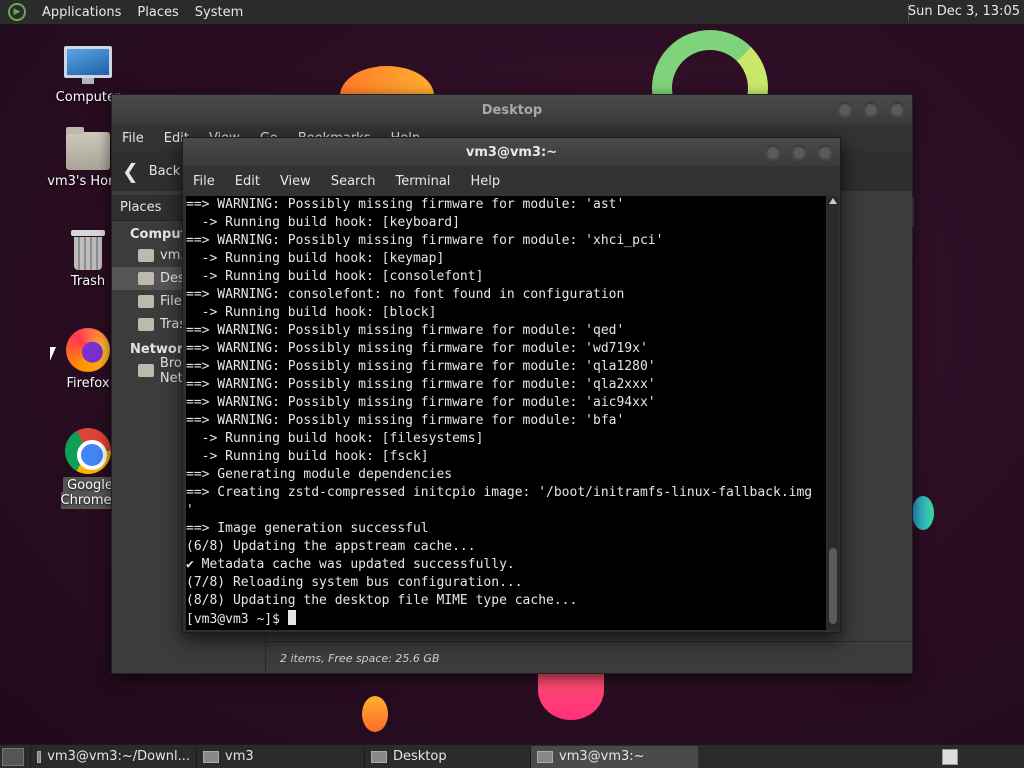 The height and width of the screenshot is (768, 1024). I want to click on wallpaper-teal-shape, so click(923, 513).